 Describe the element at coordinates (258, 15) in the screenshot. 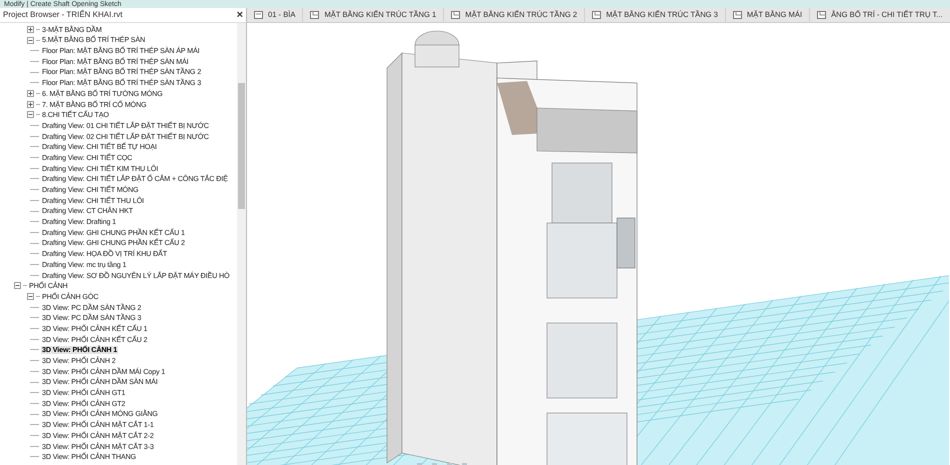

I see `sheet-icon` at that location.